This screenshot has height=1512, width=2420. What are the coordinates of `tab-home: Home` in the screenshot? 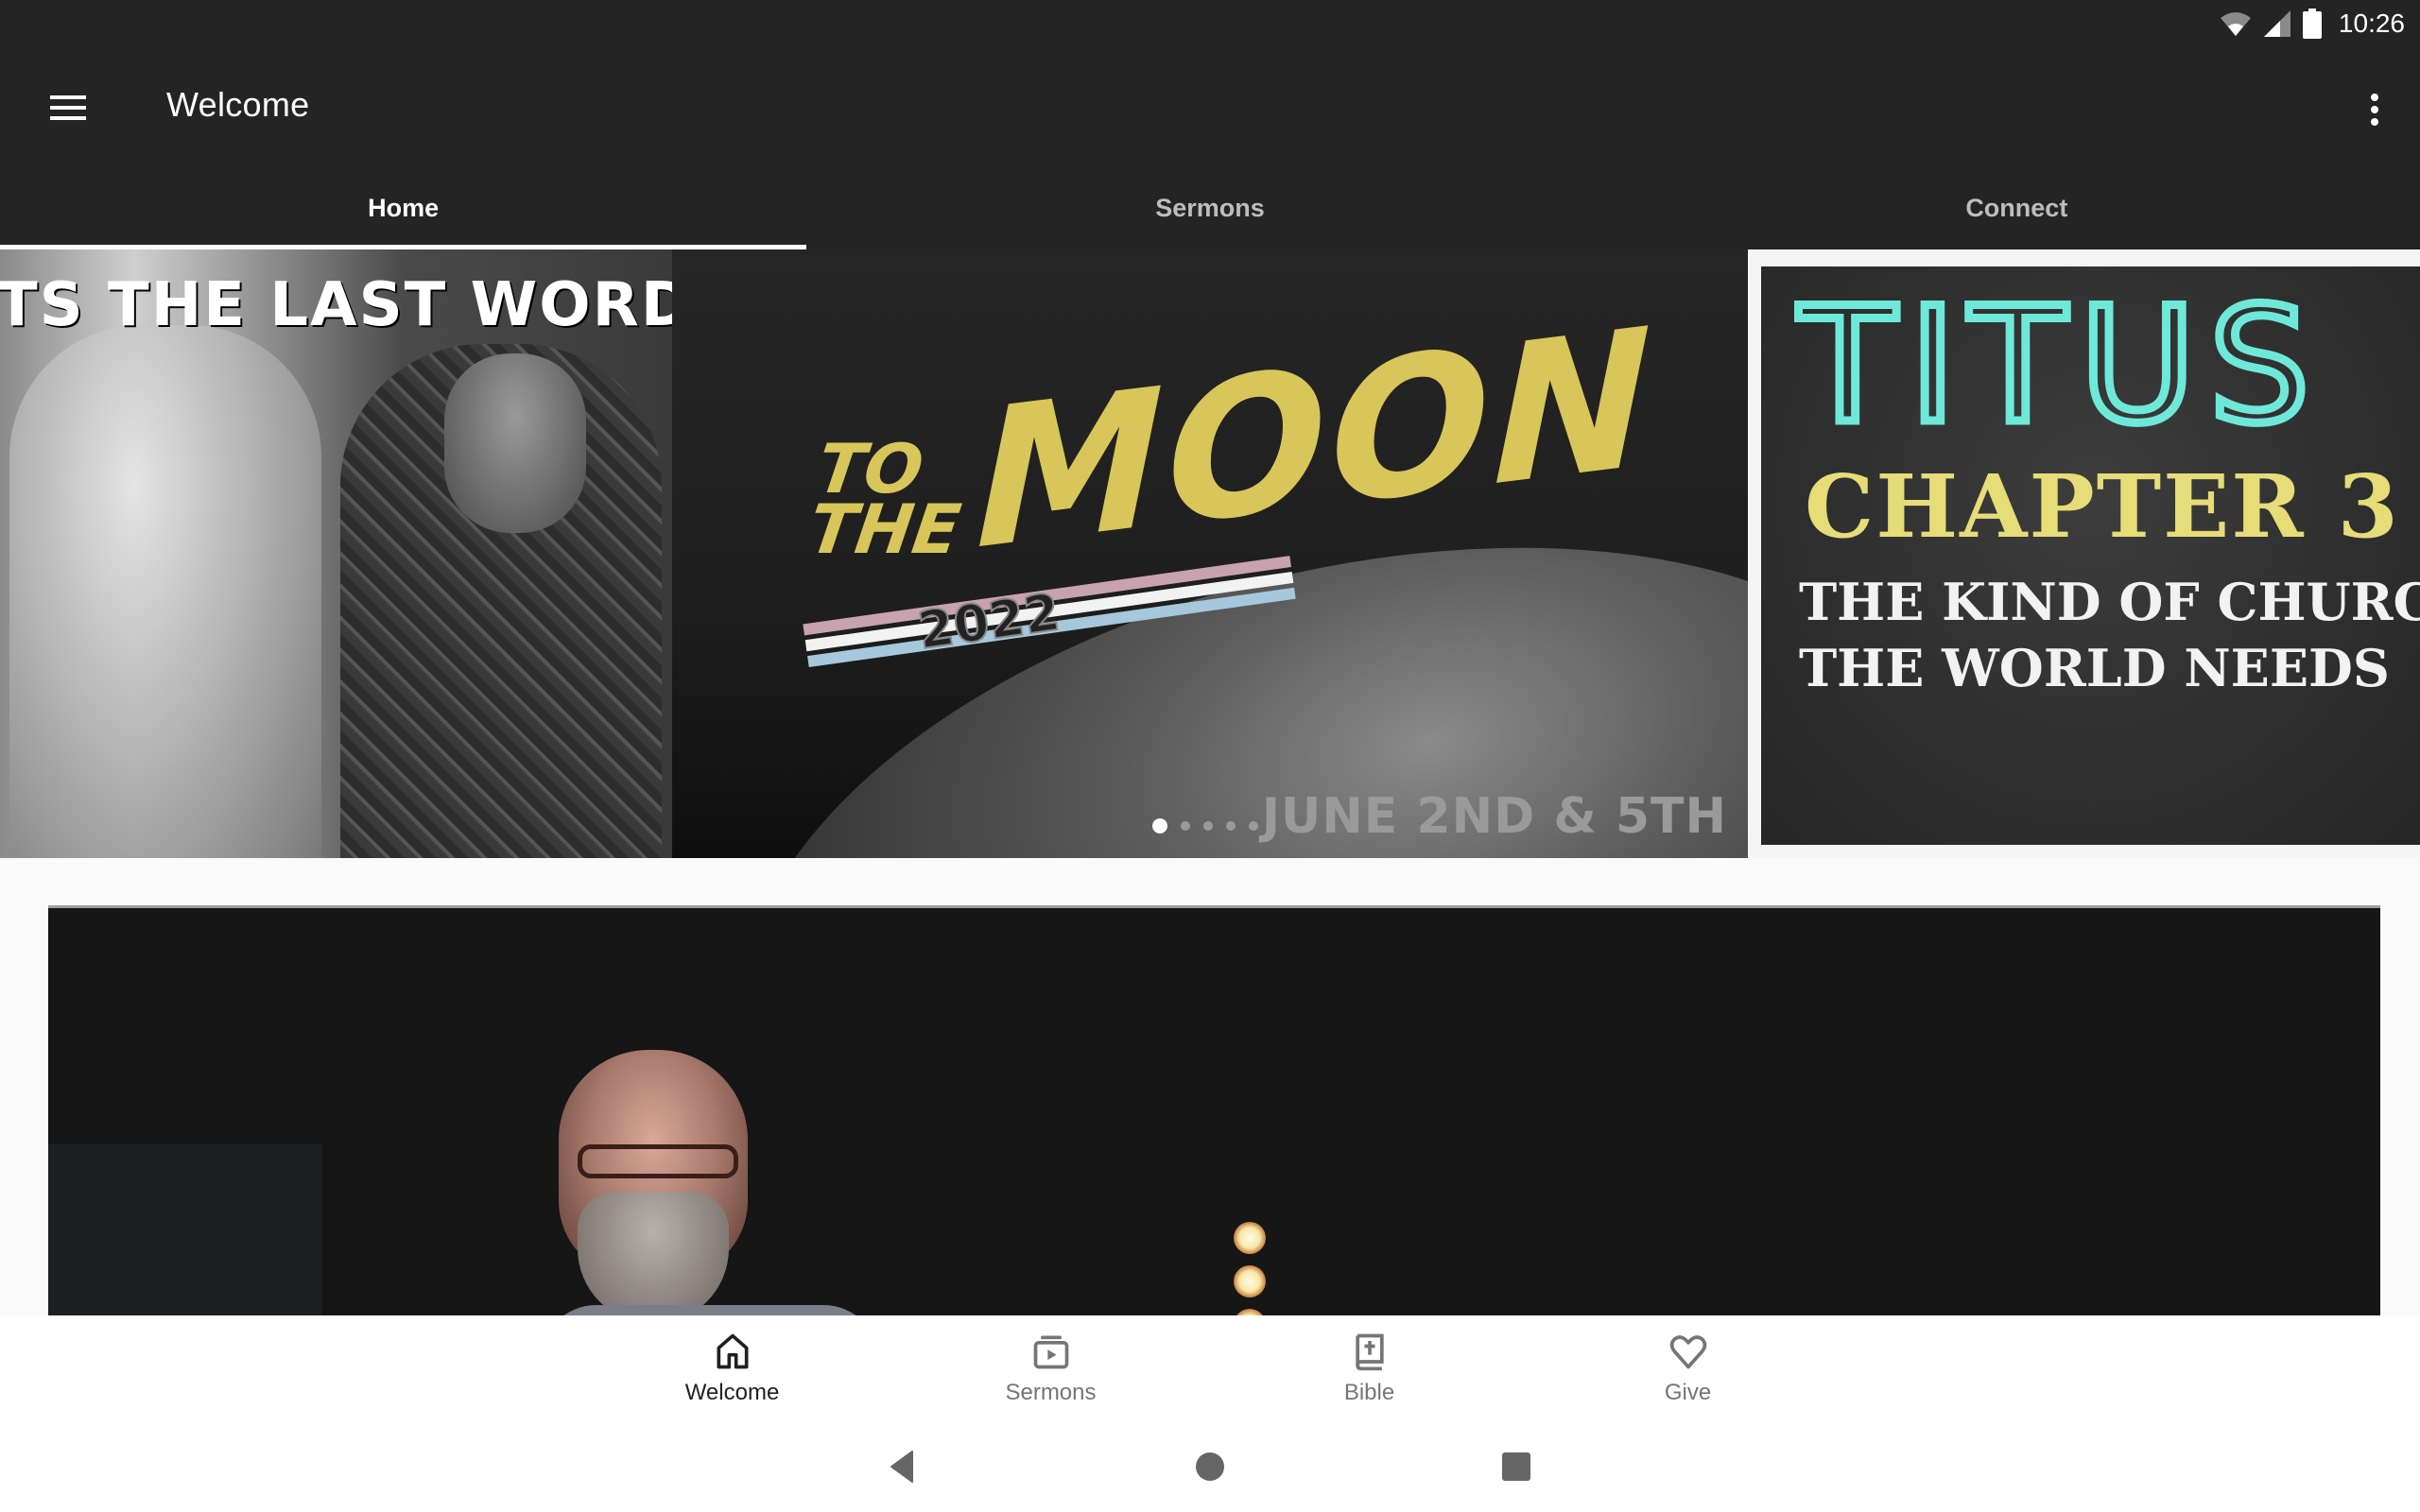 It's located at (403, 207).